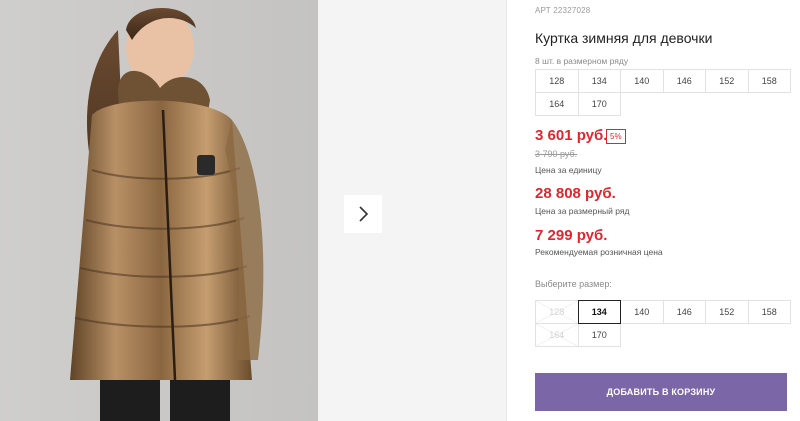 The height and width of the screenshot is (421, 800). I want to click on next-image-button, so click(363, 214).